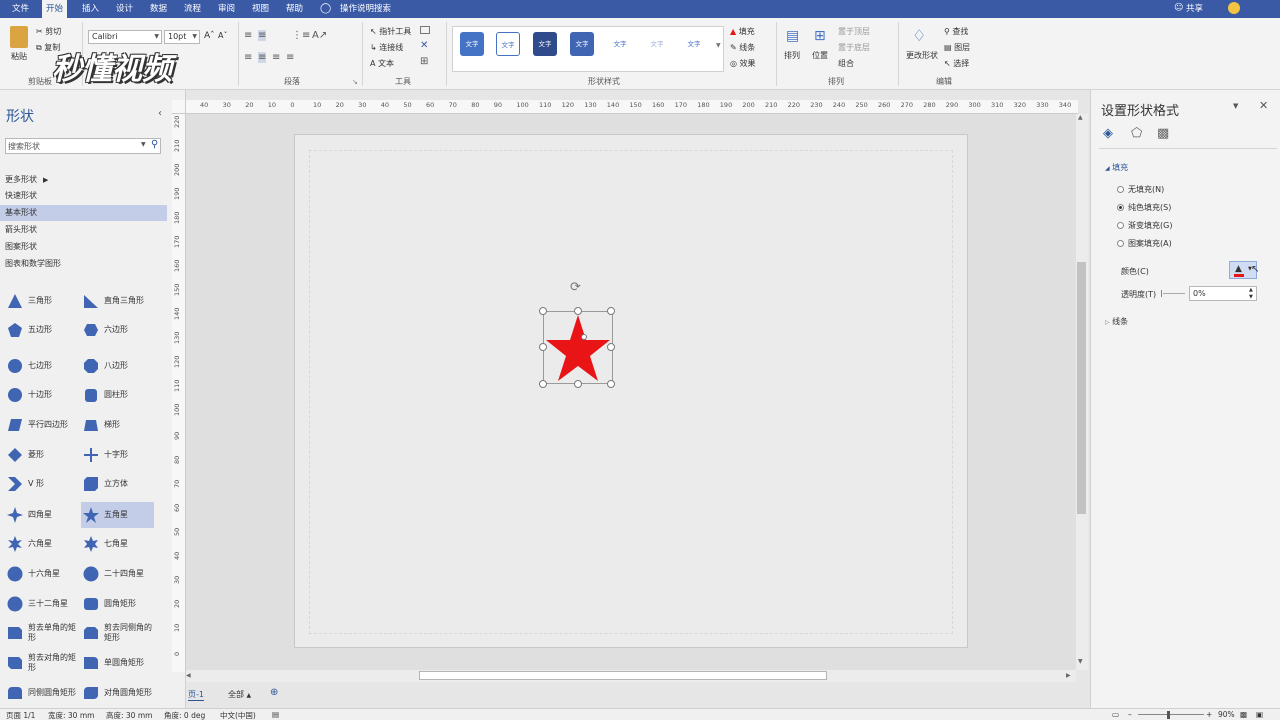 Image resolution: width=1280 pixels, height=720 pixels. What do you see at coordinates (1174, 293) in the screenshot?
I see `transparency-slider-track` at bounding box center [1174, 293].